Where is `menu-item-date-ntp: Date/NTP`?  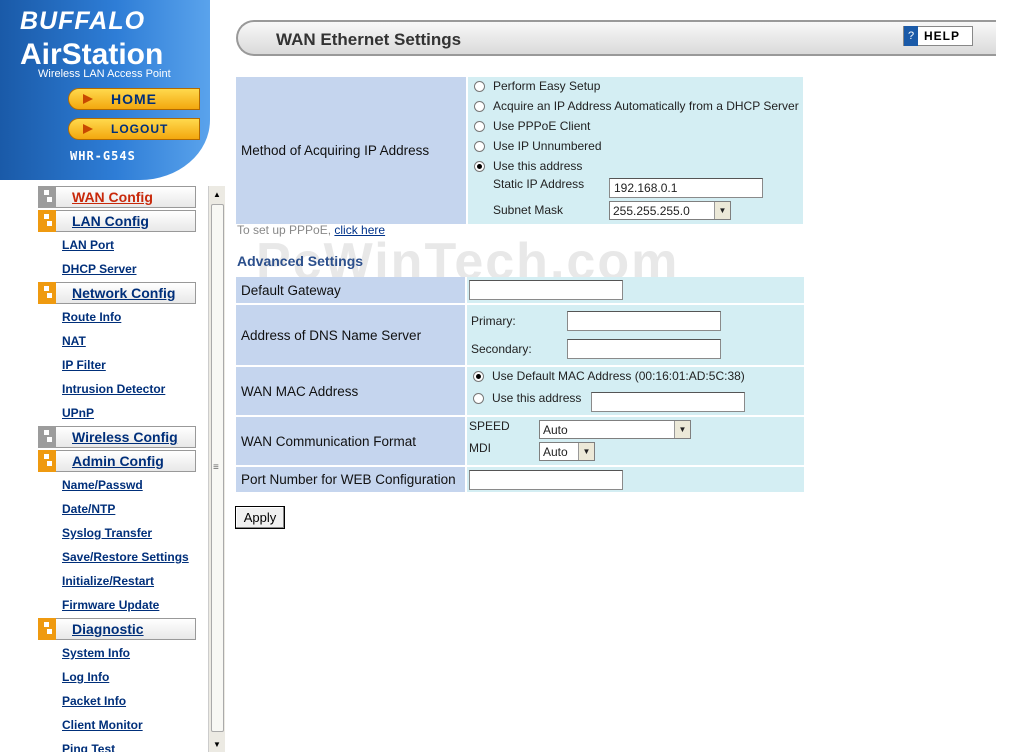 menu-item-date-ntp: Date/NTP is located at coordinates (88, 509).